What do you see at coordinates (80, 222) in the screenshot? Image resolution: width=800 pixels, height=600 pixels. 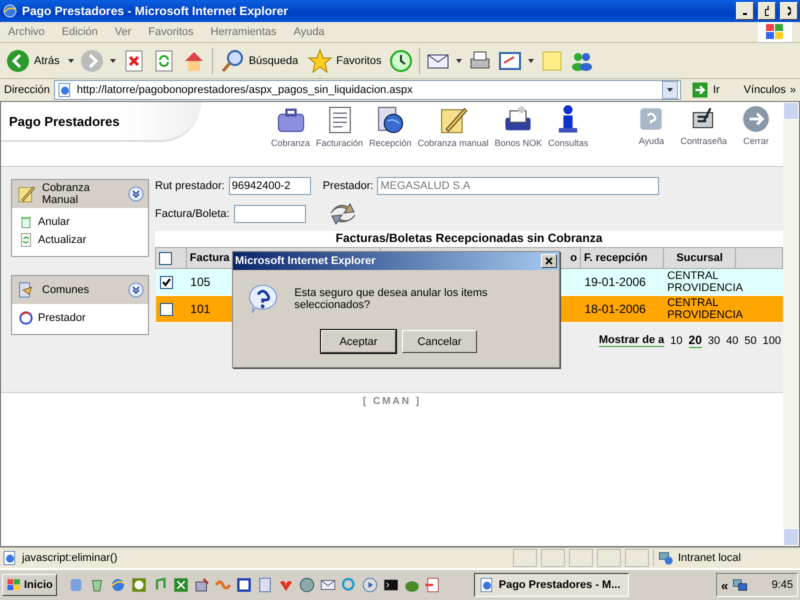 I see `sidebar-item: Anular` at bounding box center [80, 222].